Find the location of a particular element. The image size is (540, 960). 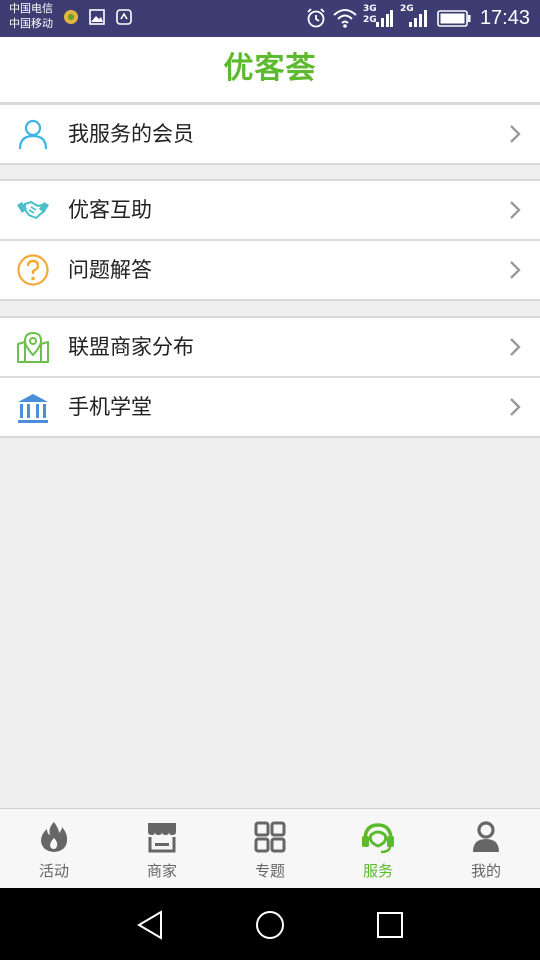

image-notification-icon is located at coordinates (97, 17).